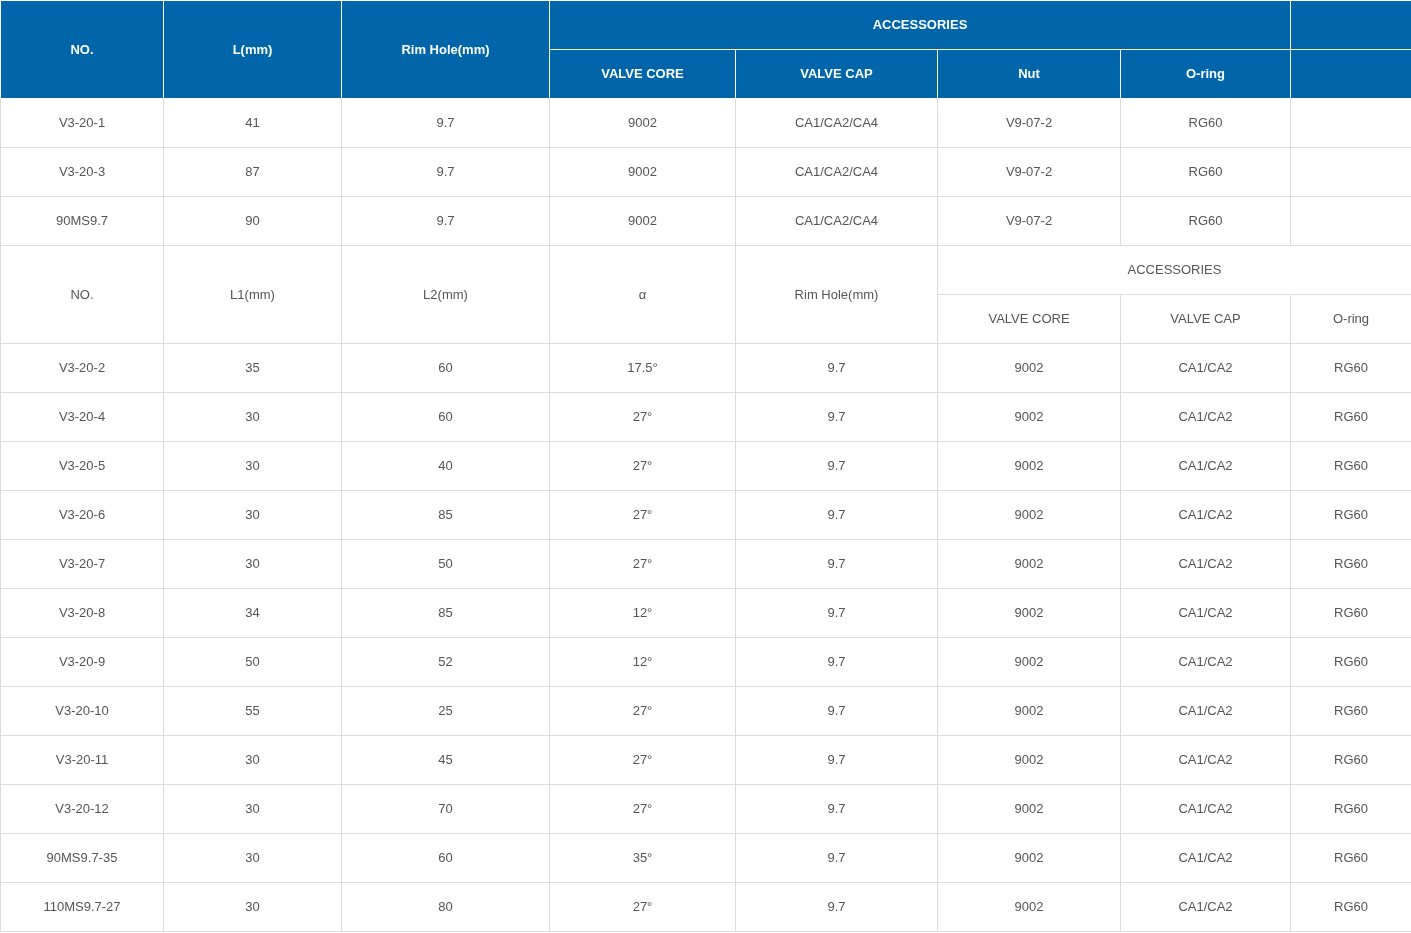  I want to click on table-cell: 85, so click(445, 613).